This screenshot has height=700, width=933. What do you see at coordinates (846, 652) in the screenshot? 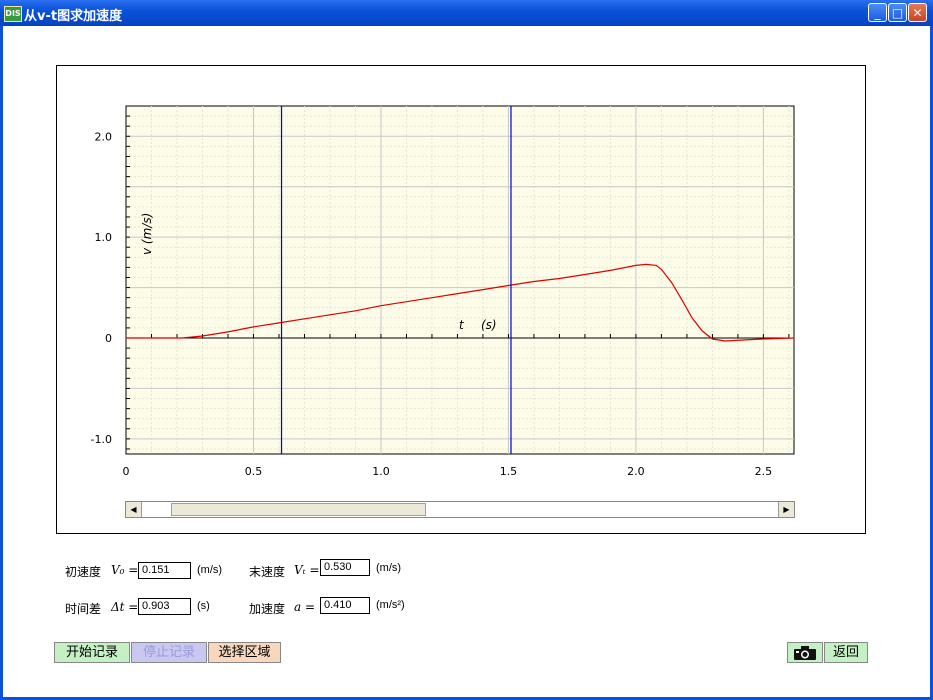
I see `back-button: 返回` at bounding box center [846, 652].